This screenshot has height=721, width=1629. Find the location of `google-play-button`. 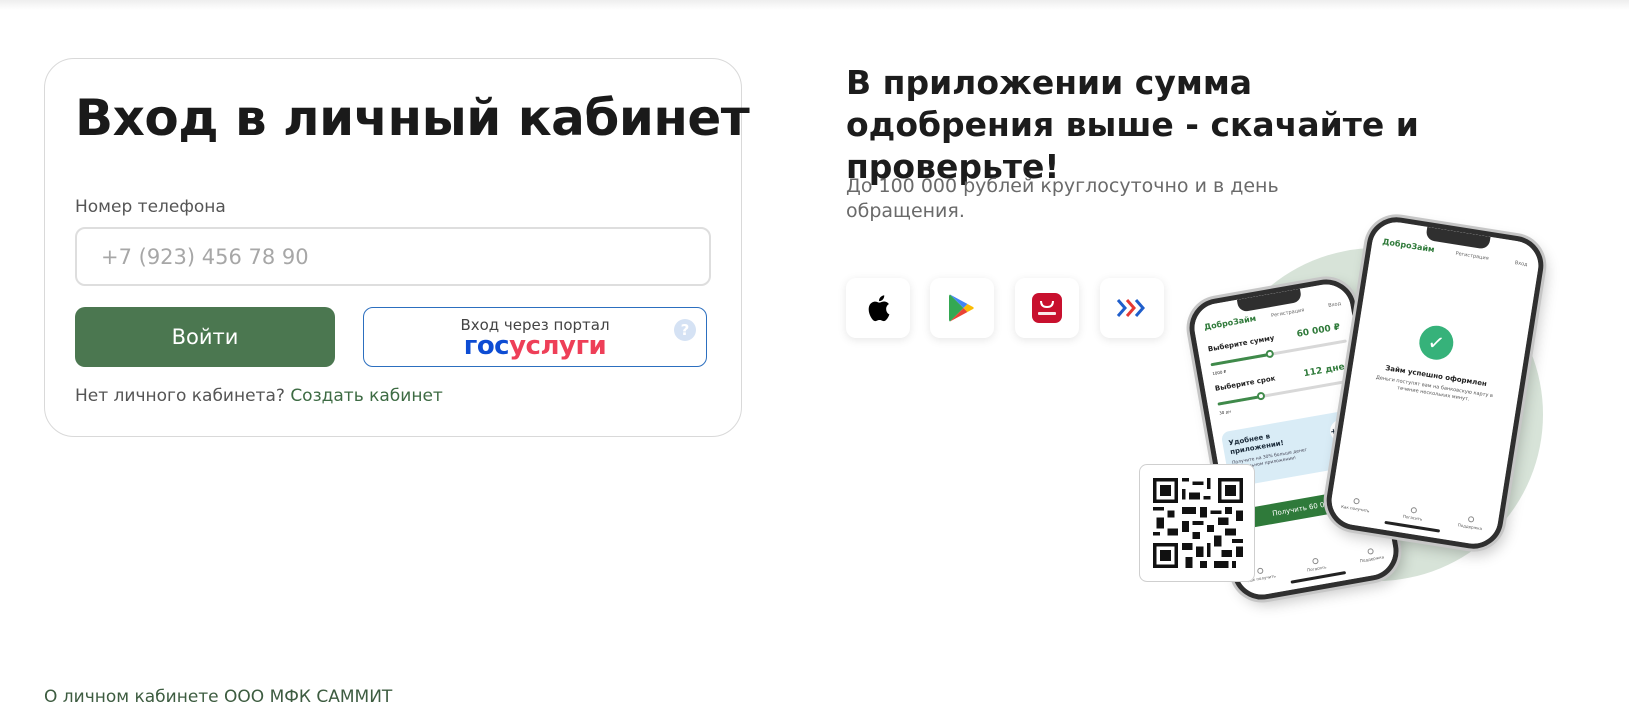

google-play-button is located at coordinates (962, 308).